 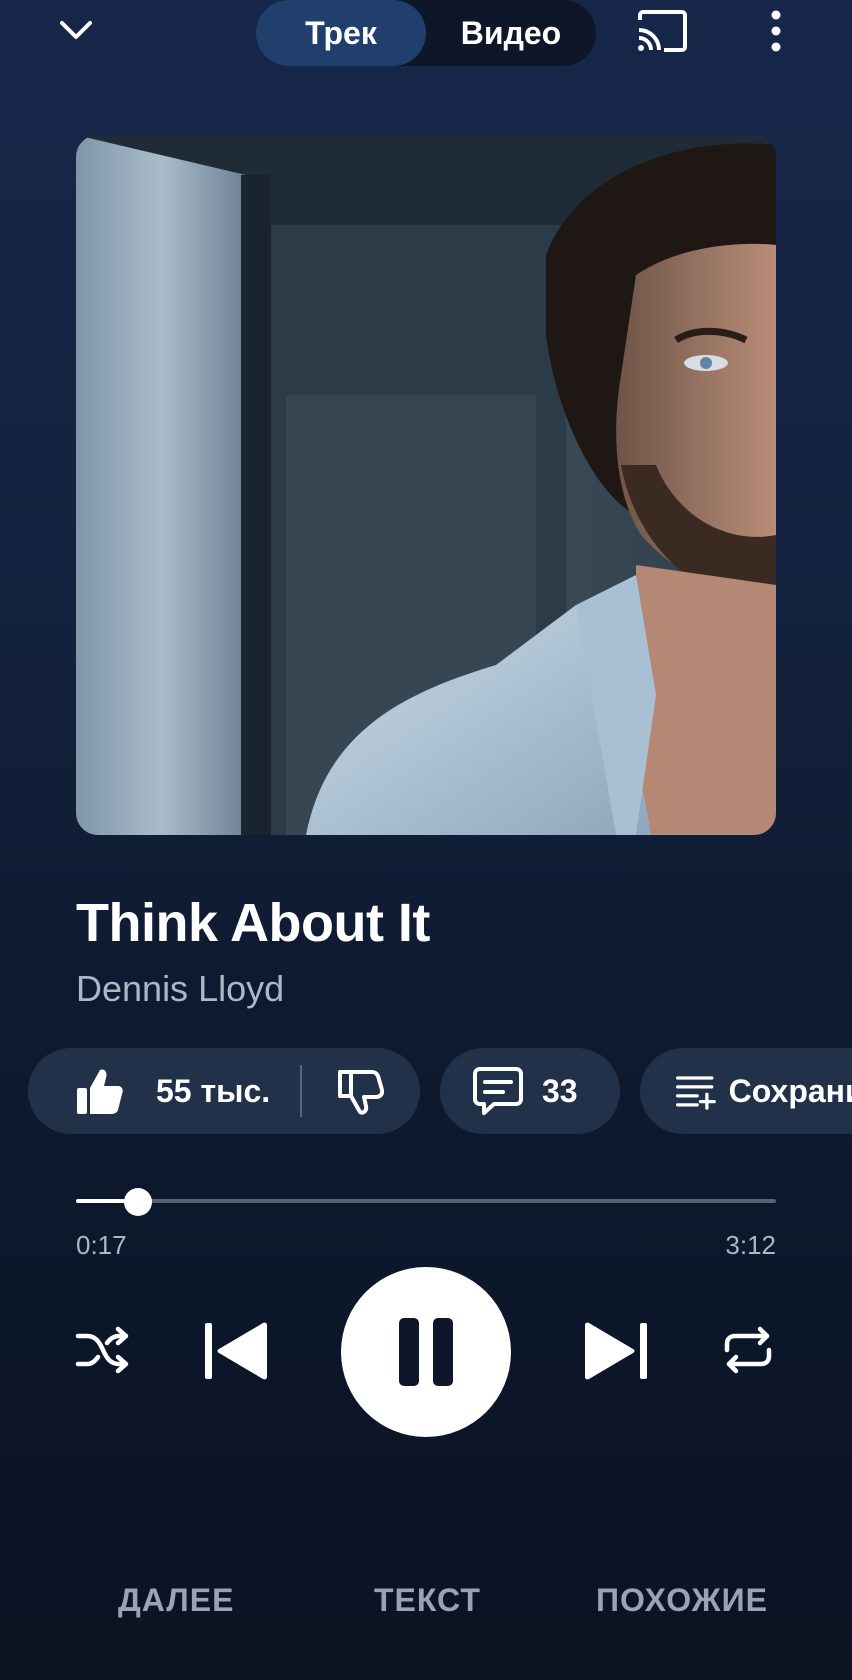 I want to click on pause-icon, so click(x=426, y=1352).